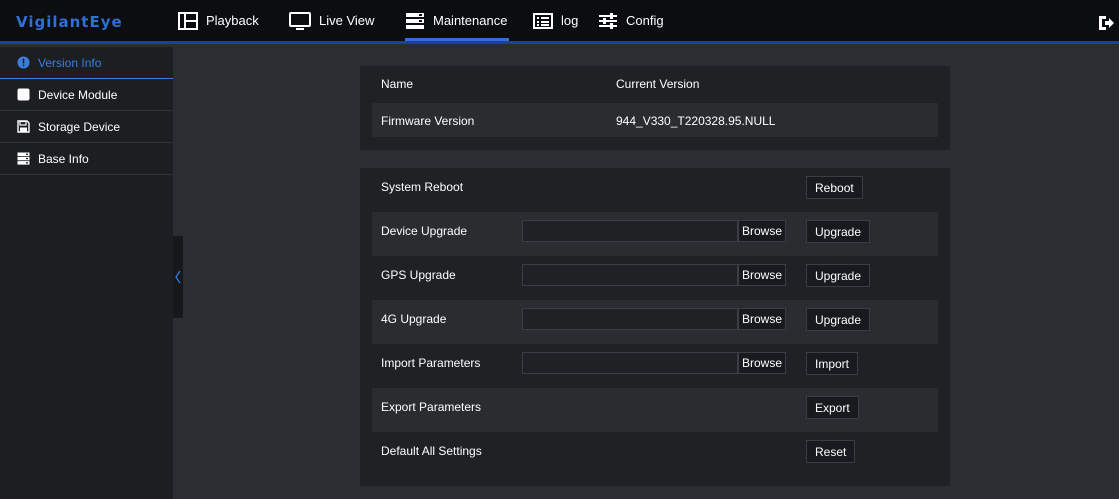 The image size is (1119, 499). I want to click on playback-icon, so click(188, 20).